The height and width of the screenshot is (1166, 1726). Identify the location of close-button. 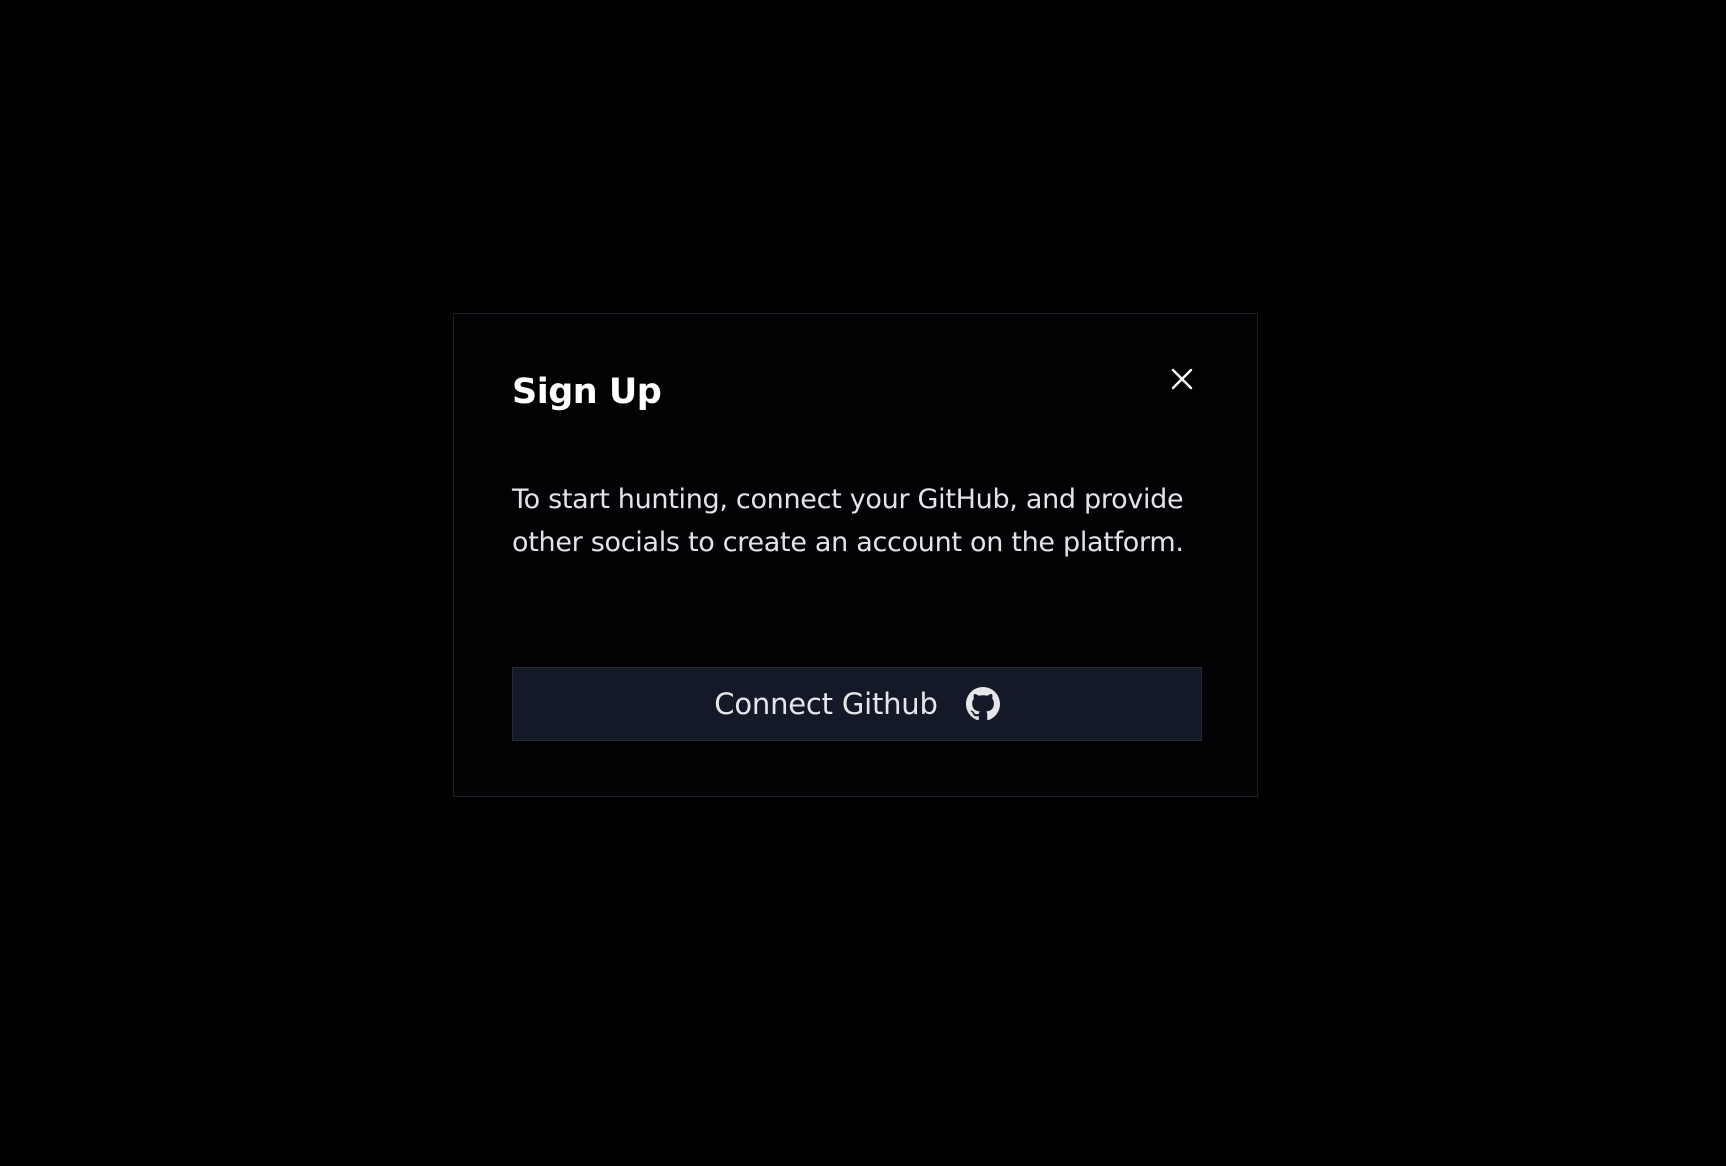
(1182, 379).